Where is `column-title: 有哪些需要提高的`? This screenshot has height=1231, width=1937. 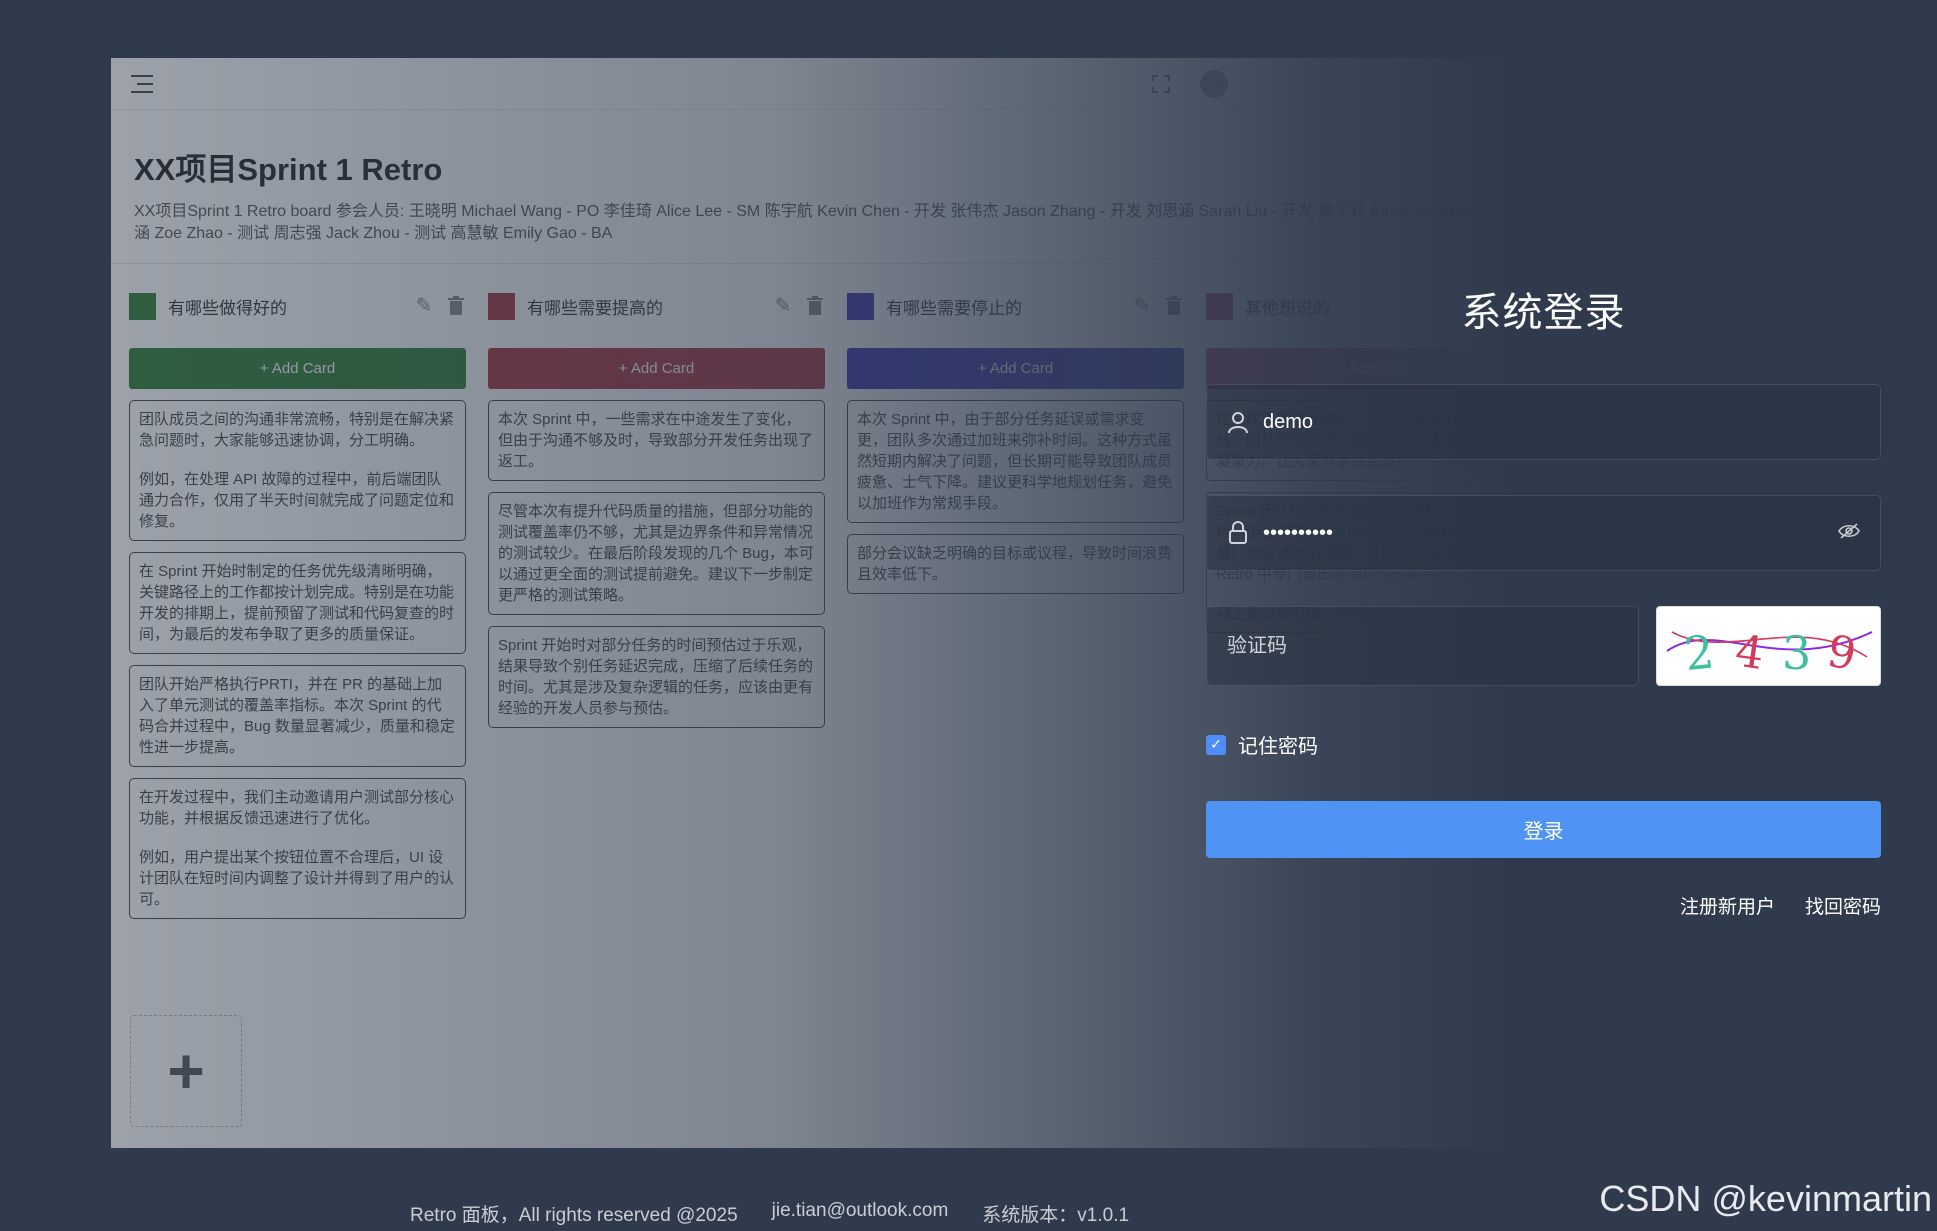
column-title: 有哪些需要提高的 is located at coordinates (595, 308).